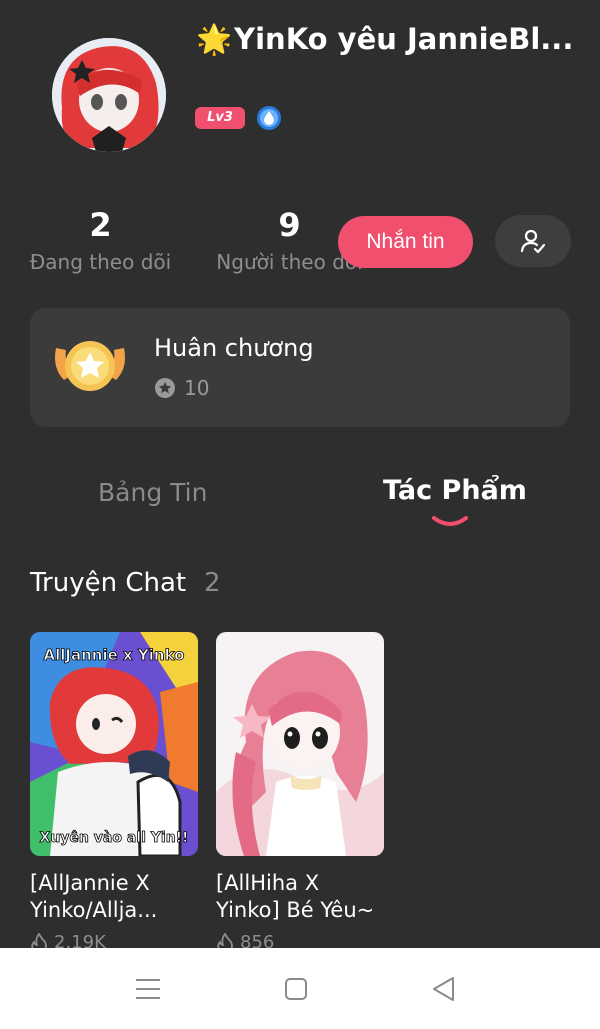 This screenshot has height=1029, width=600. I want to click on story-cover: AllJannie x Yinko Xuyên vào all Yin!!, so click(114, 744).